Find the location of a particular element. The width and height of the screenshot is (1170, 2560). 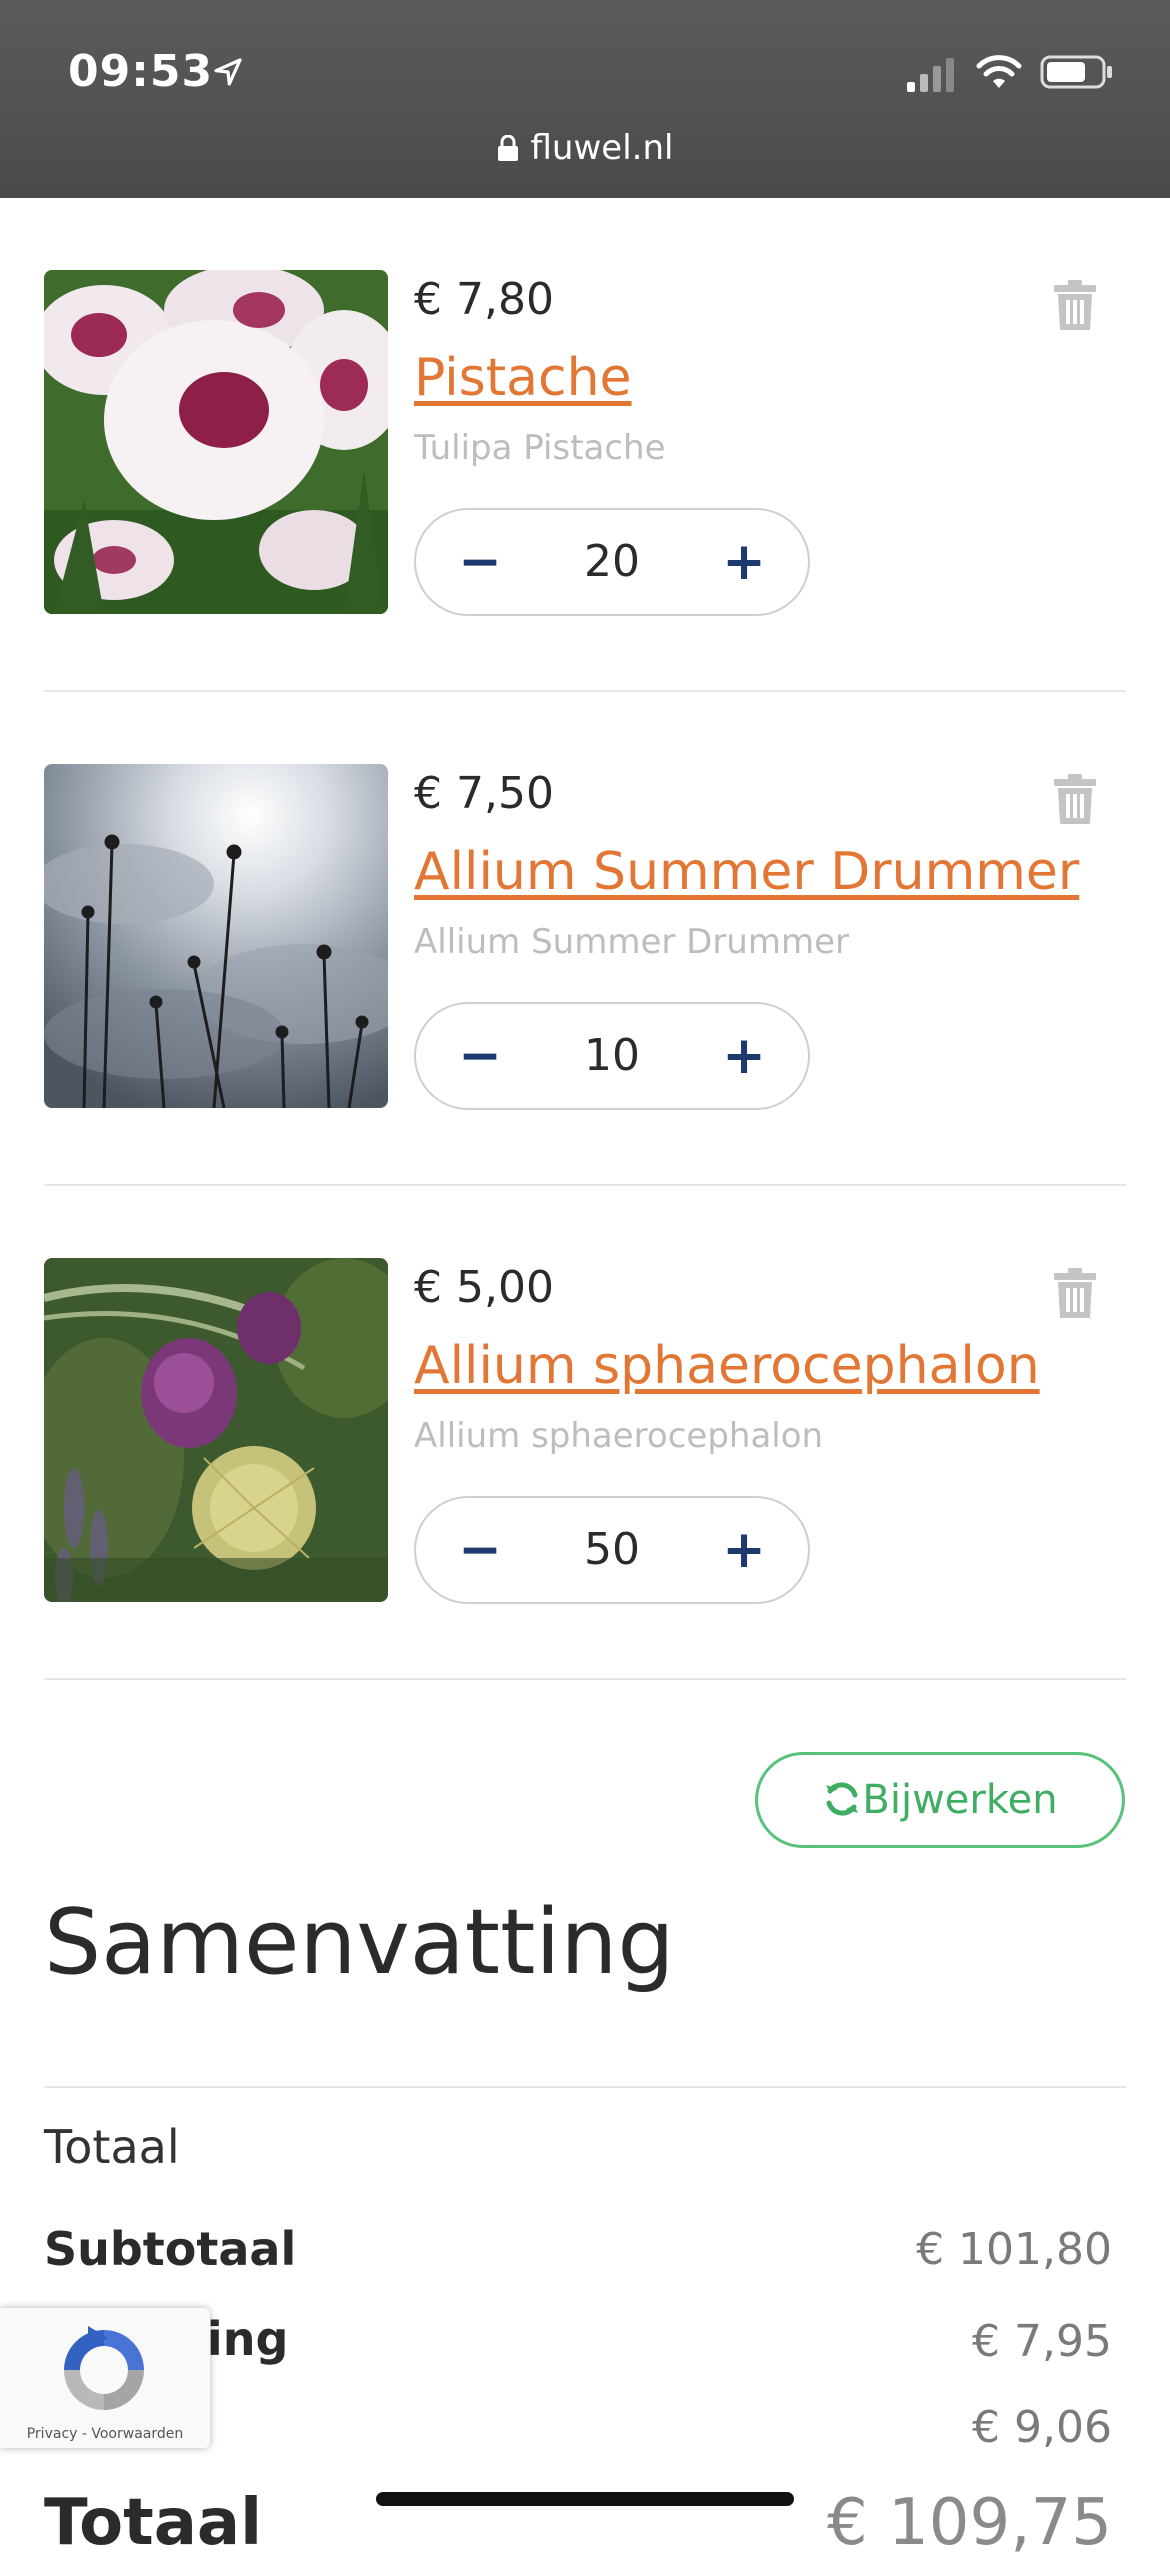

browser-top-bar: 09:53 fluwel.nl is located at coordinates (585, 99).